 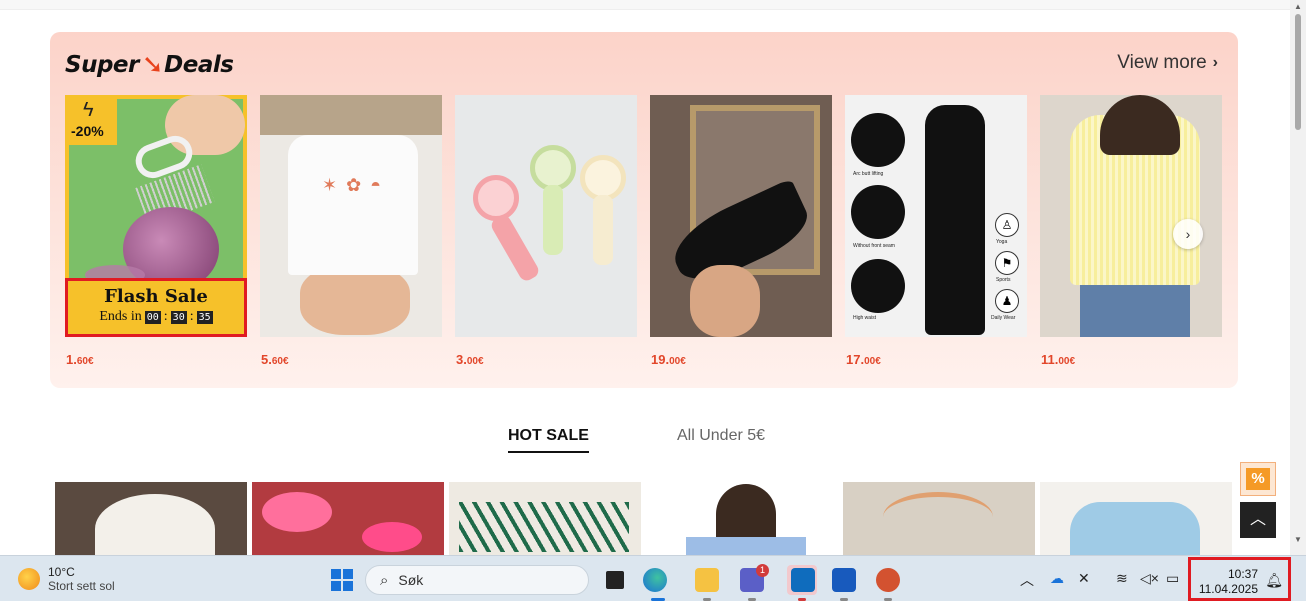 What do you see at coordinates (1149, 578) in the screenshot?
I see `volume-muted-icon: ◁×` at bounding box center [1149, 578].